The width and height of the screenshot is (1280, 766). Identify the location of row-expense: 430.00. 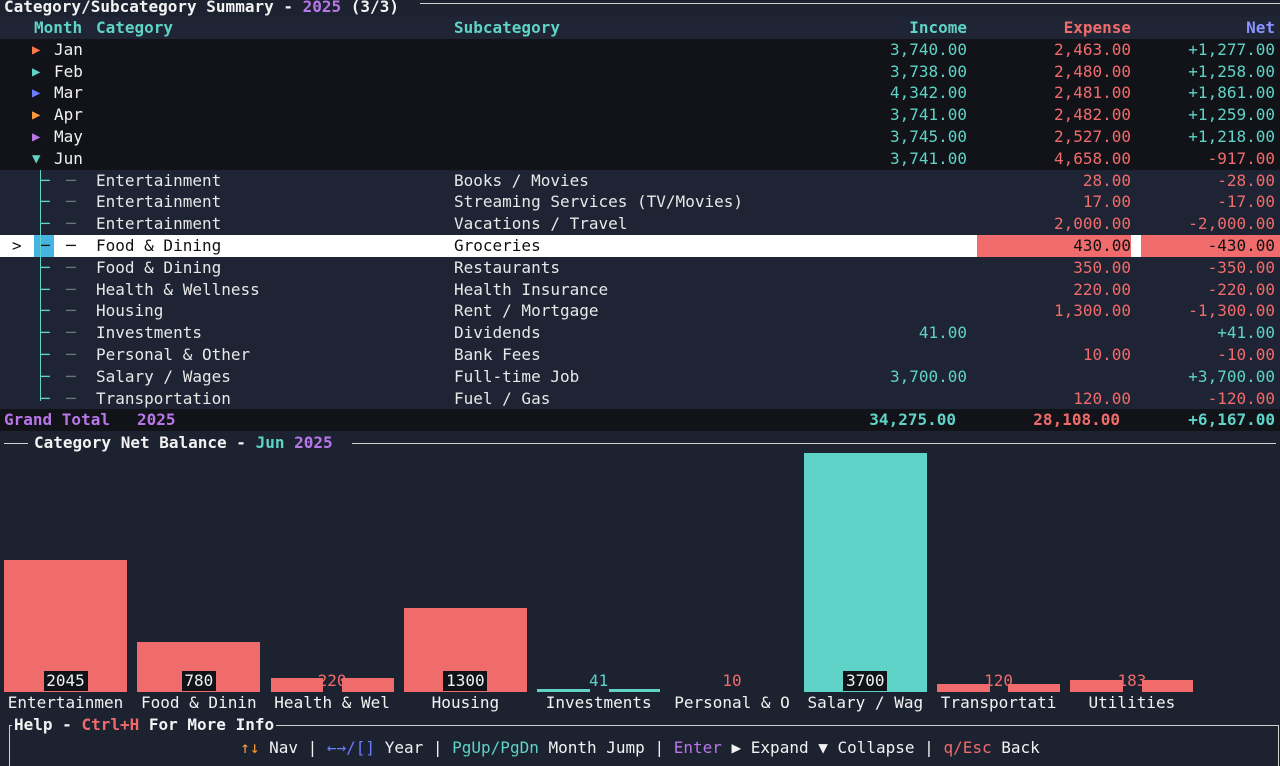
(1102, 245).